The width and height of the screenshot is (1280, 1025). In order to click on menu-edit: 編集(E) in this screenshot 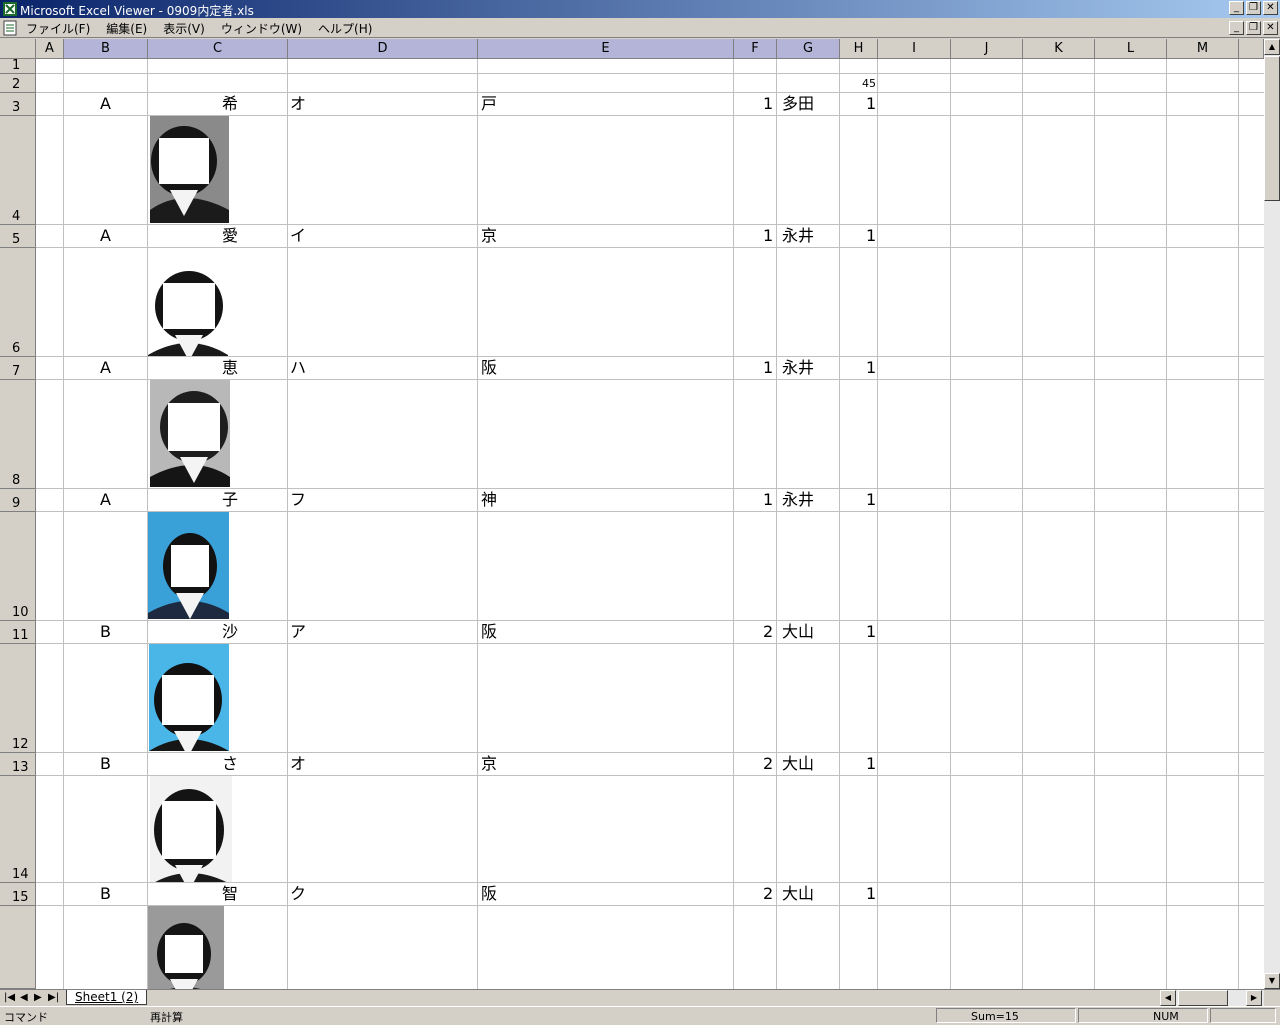, I will do `click(126, 28)`.